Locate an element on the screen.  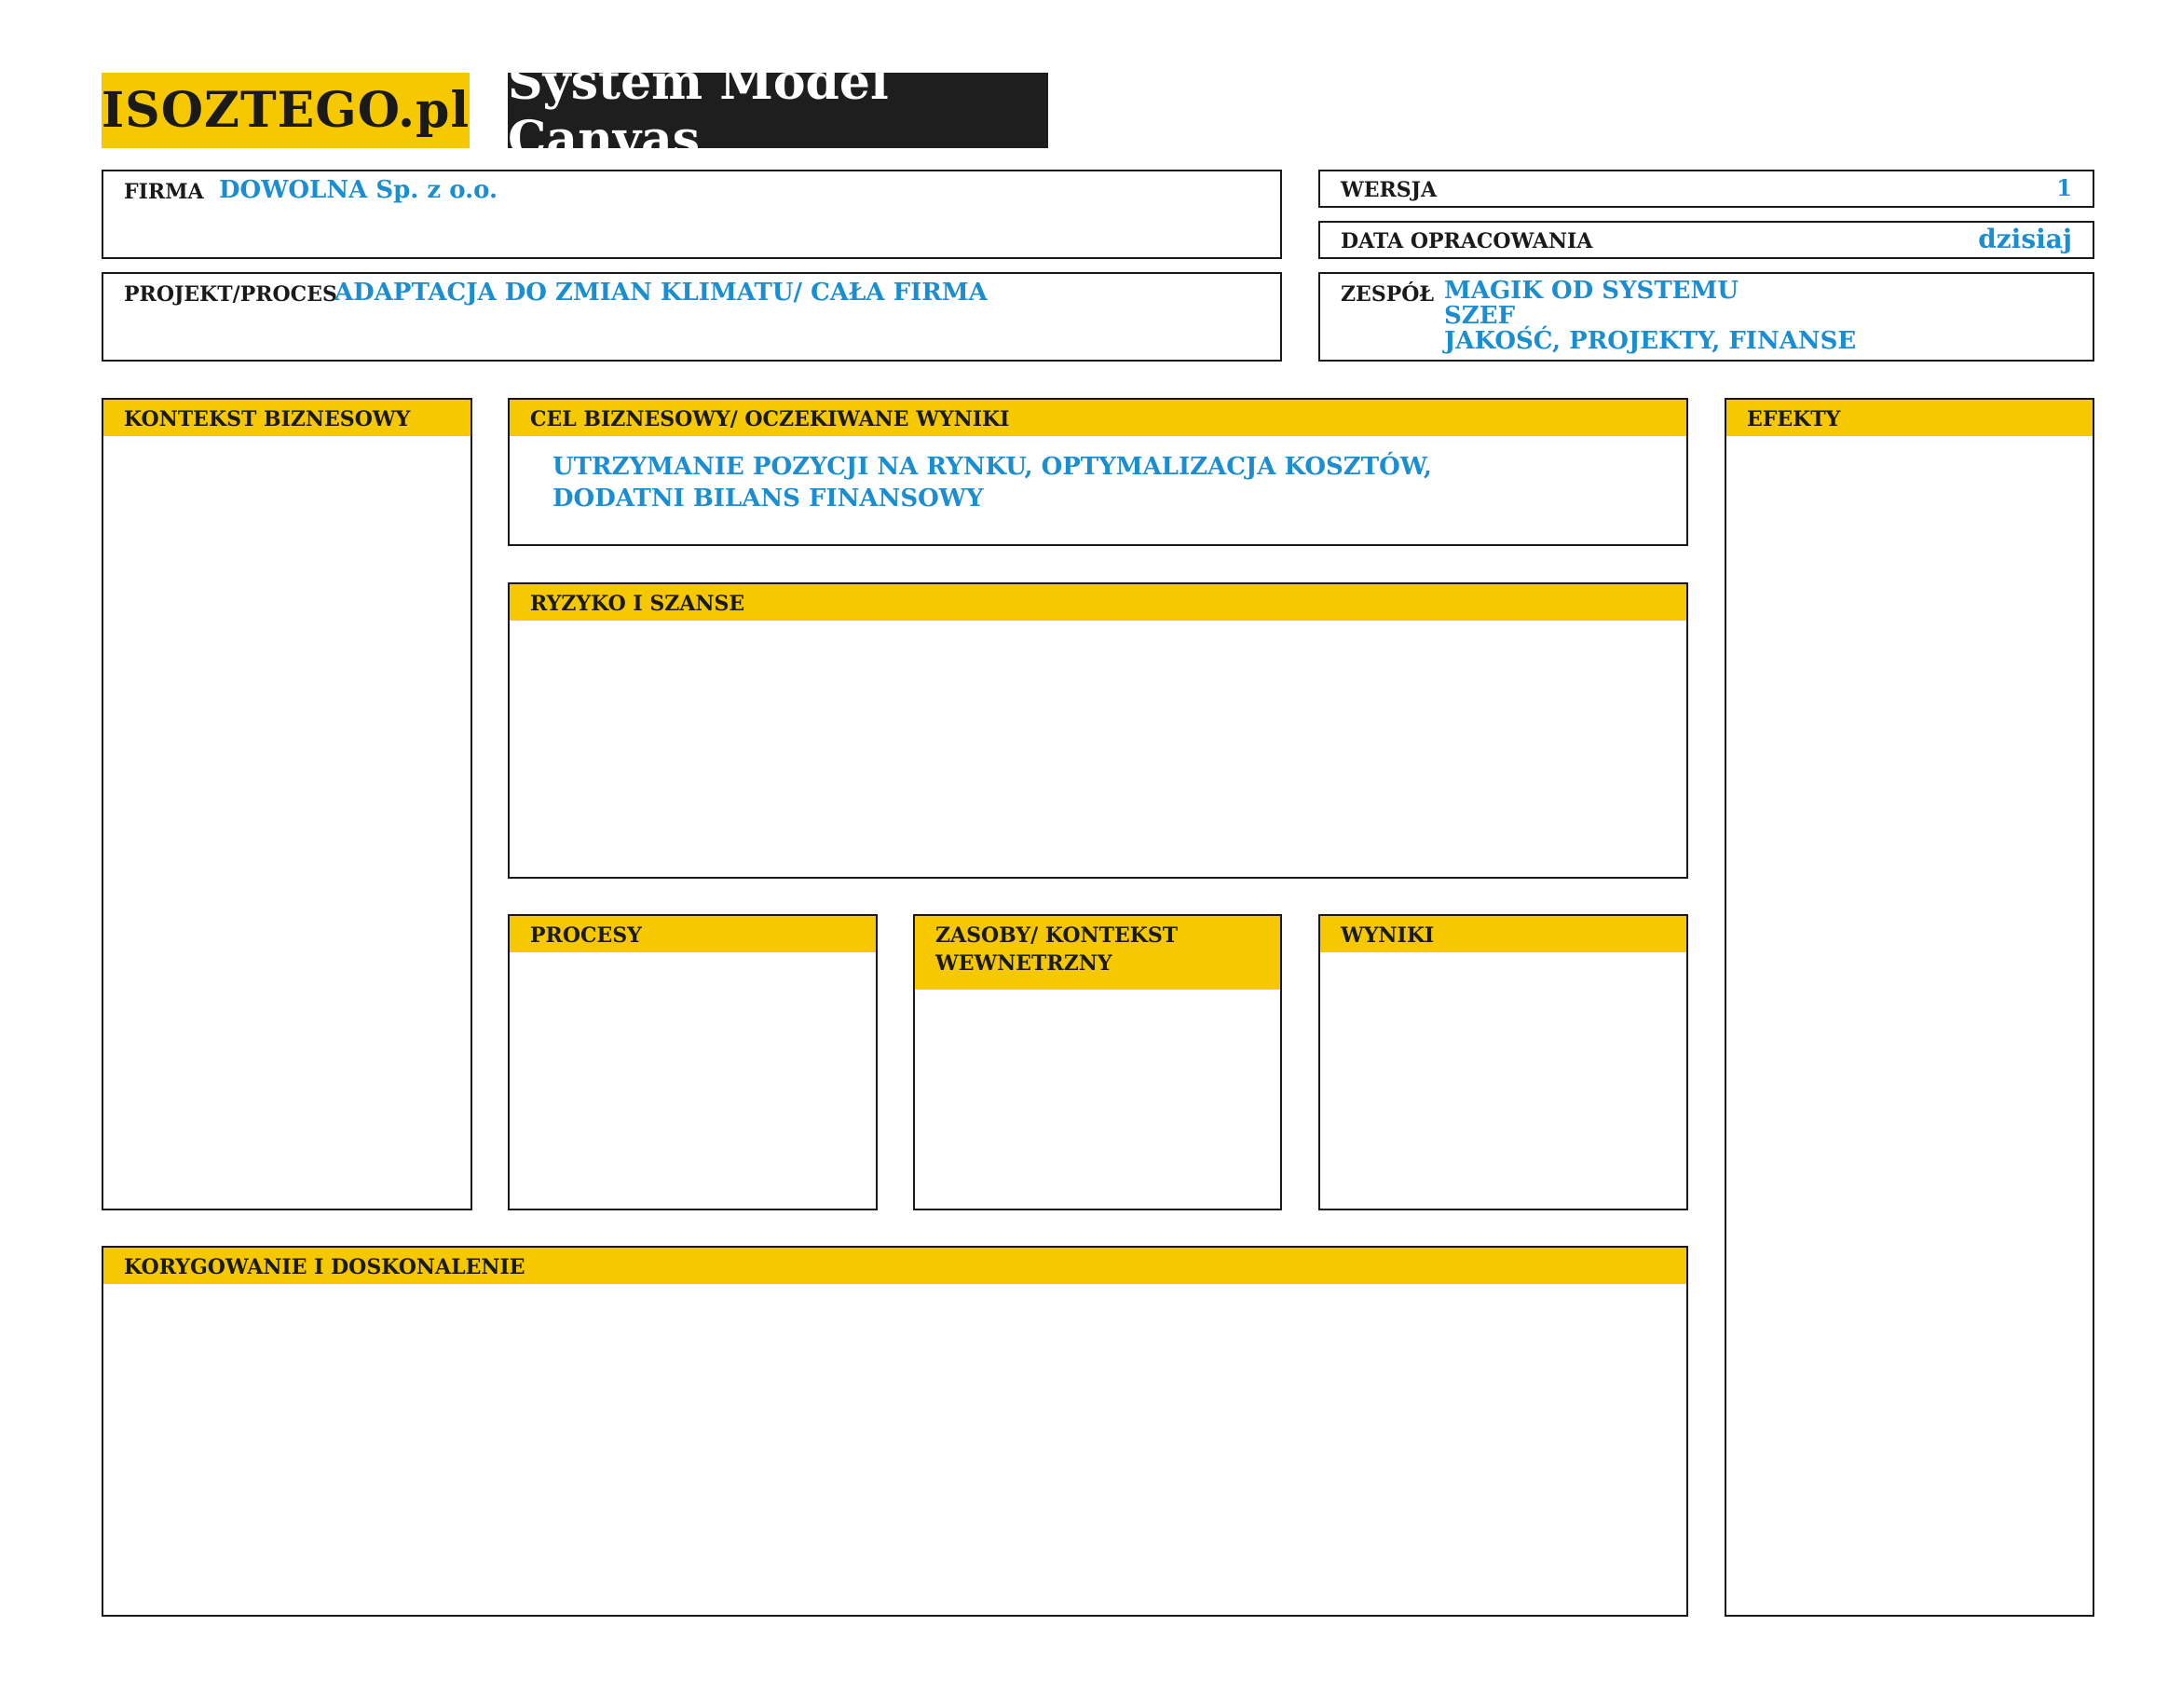
wyniki-panel: WYNIKI is located at coordinates (1503, 1062).